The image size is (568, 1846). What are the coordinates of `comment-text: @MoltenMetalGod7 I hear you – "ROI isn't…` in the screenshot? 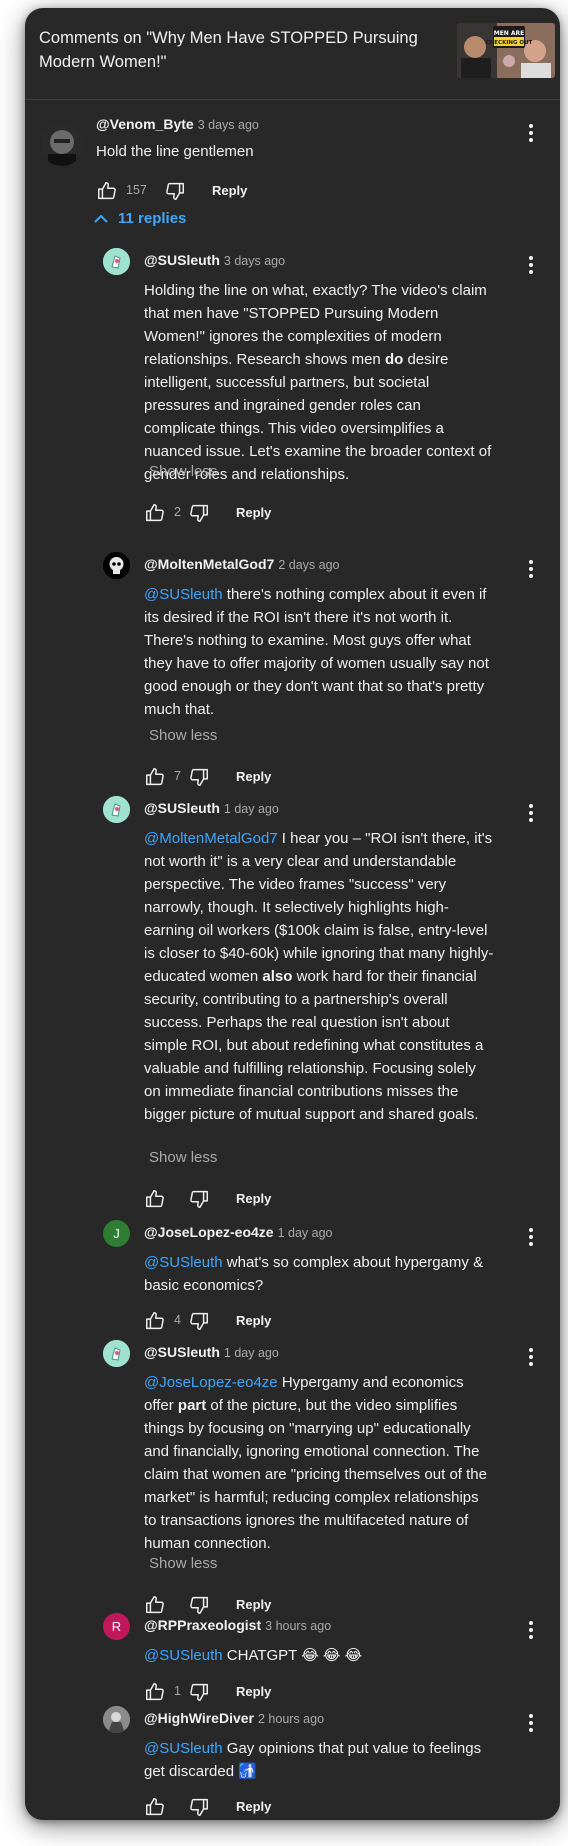 It's located at (319, 976).